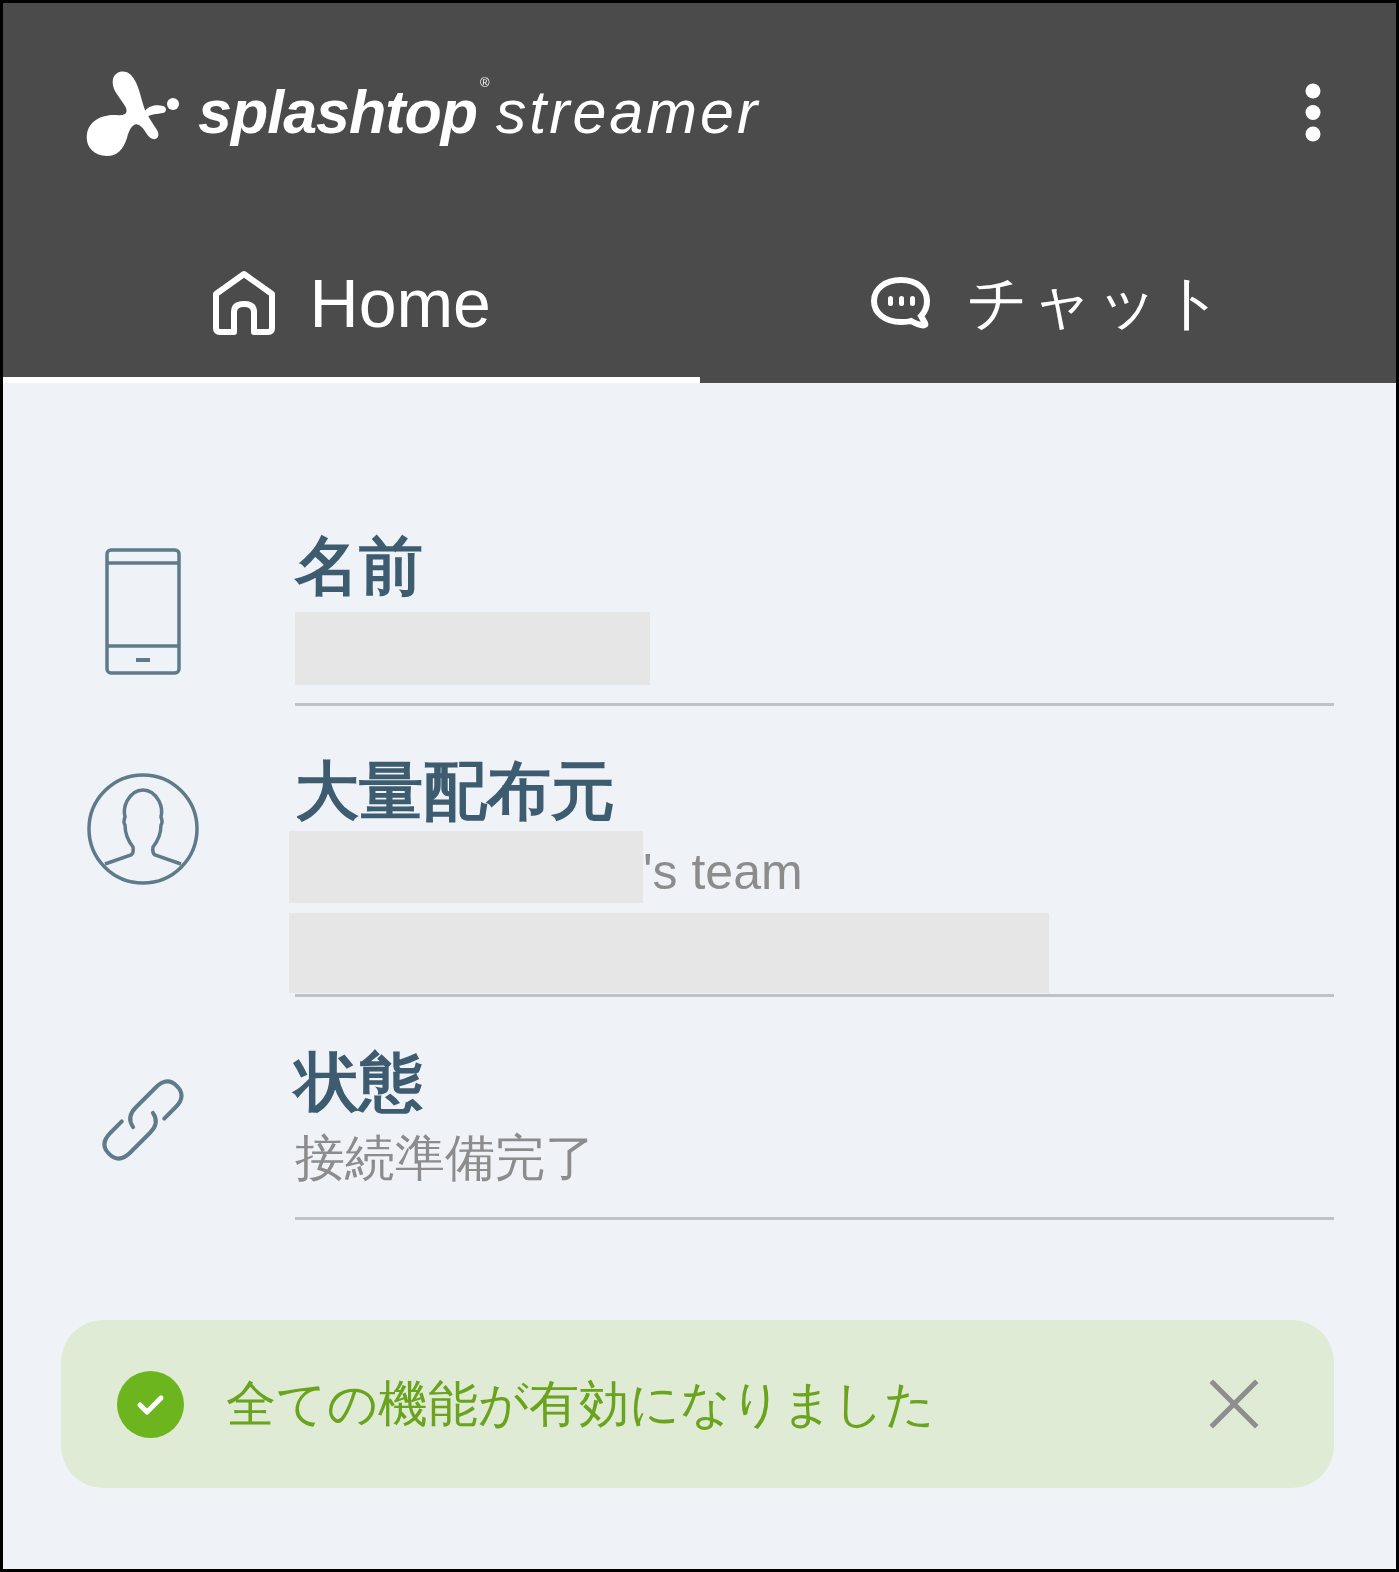 The image size is (1399, 1572). I want to click on splash-logo-icon, so click(133, 112).